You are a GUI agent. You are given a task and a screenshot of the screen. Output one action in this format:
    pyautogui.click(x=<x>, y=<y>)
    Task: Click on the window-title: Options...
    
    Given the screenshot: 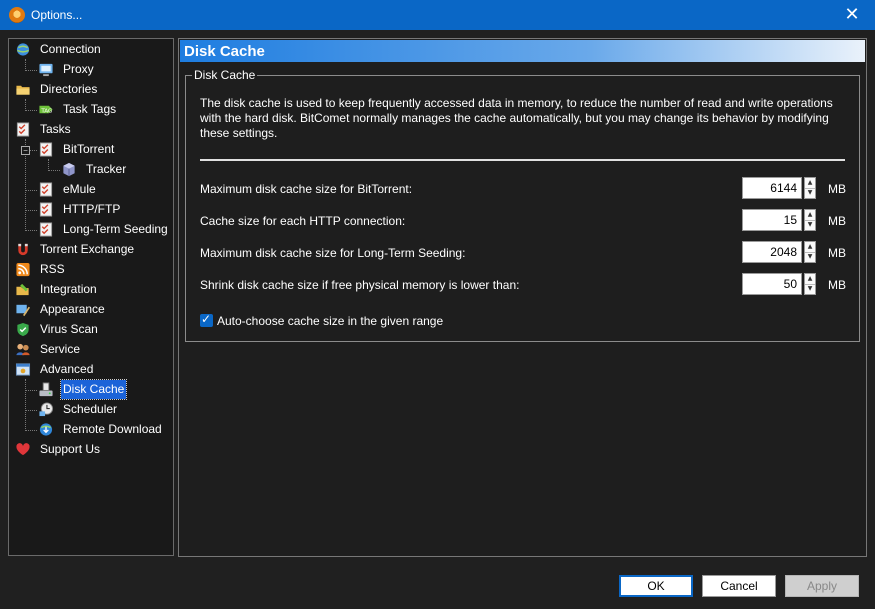 What is the action you would take?
    pyautogui.click(x=57, y=15)
    